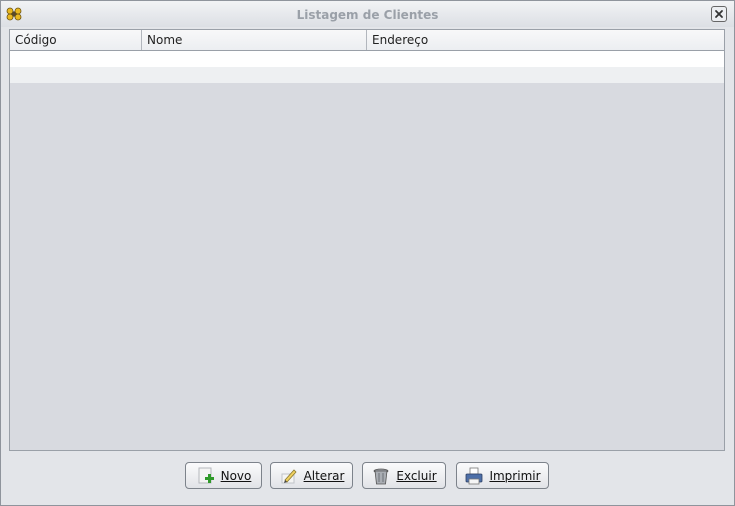 This screenshot has height=506, width=735. Describe the element at coordinates (324, 475) in the screenshot. I see `alterar-label: Alterar` at that location.